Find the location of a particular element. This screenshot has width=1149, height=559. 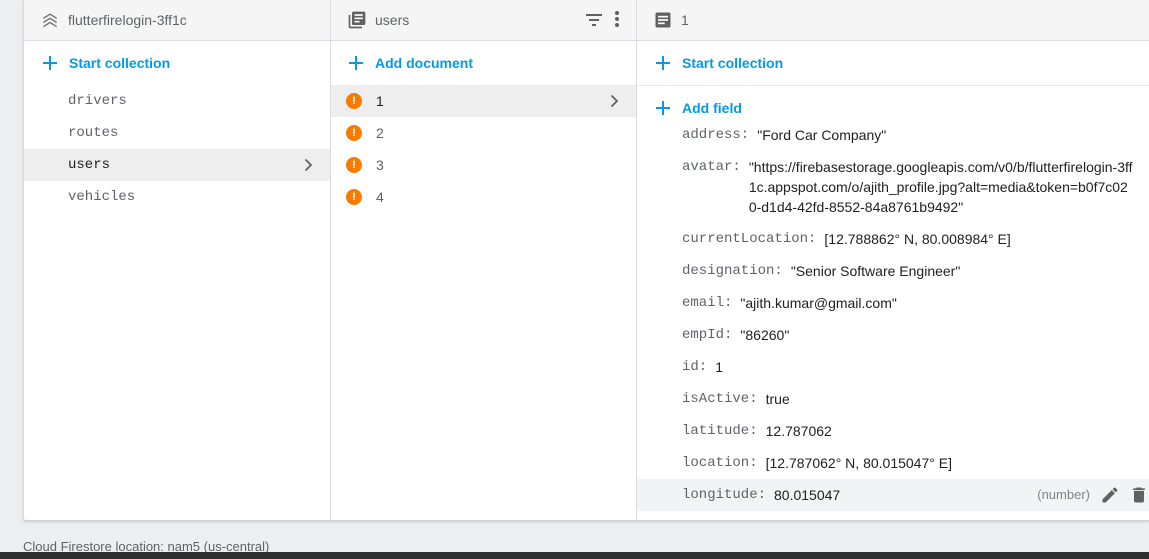

field-key: latitude: is located at coordinates (720, 431).